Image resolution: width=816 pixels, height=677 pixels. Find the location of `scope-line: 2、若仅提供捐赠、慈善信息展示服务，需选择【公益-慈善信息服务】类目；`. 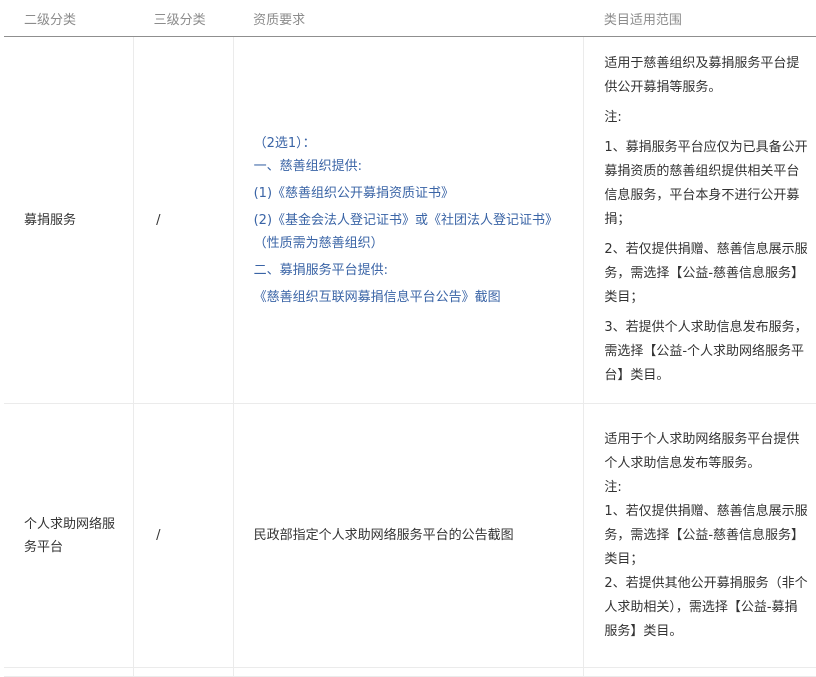

scope-line: 2、若仅提供捐赠、慈善信息展示服务，需选择【公益-慈善信息服务】类目； is located at coordinates (706, 273).